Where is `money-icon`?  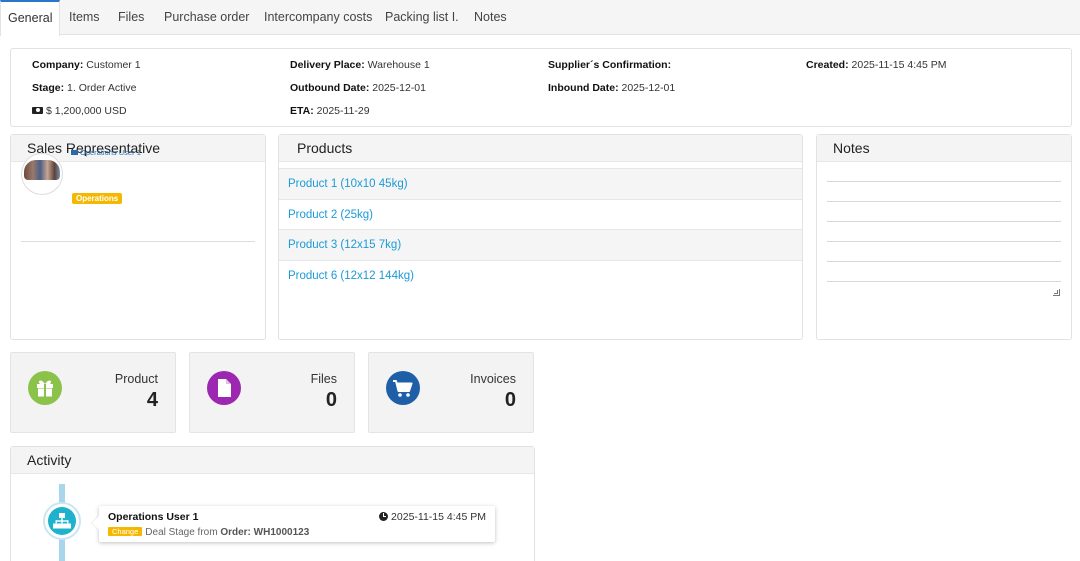 money-icon is located at coordinates (37, 110).